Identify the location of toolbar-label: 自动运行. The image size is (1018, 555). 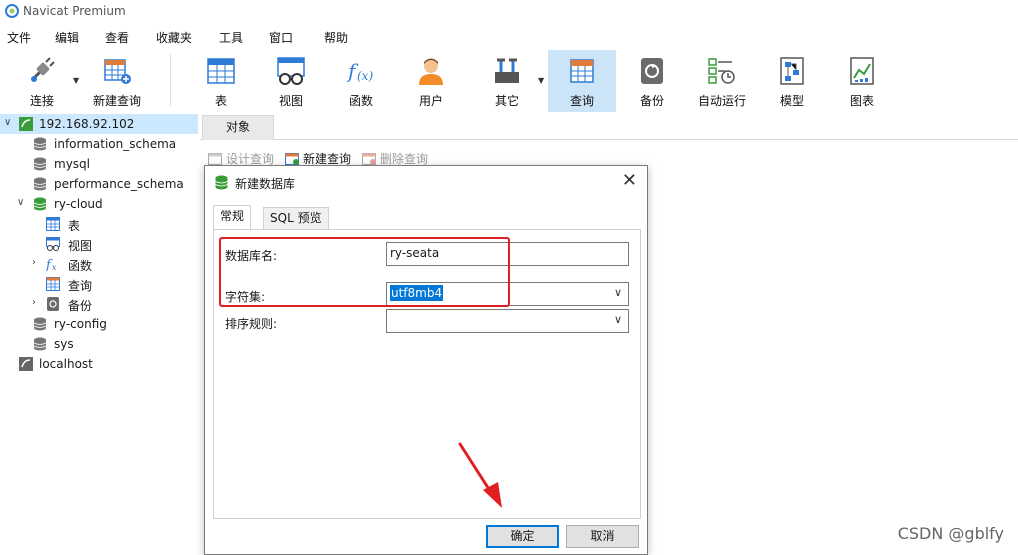
(721, 101).